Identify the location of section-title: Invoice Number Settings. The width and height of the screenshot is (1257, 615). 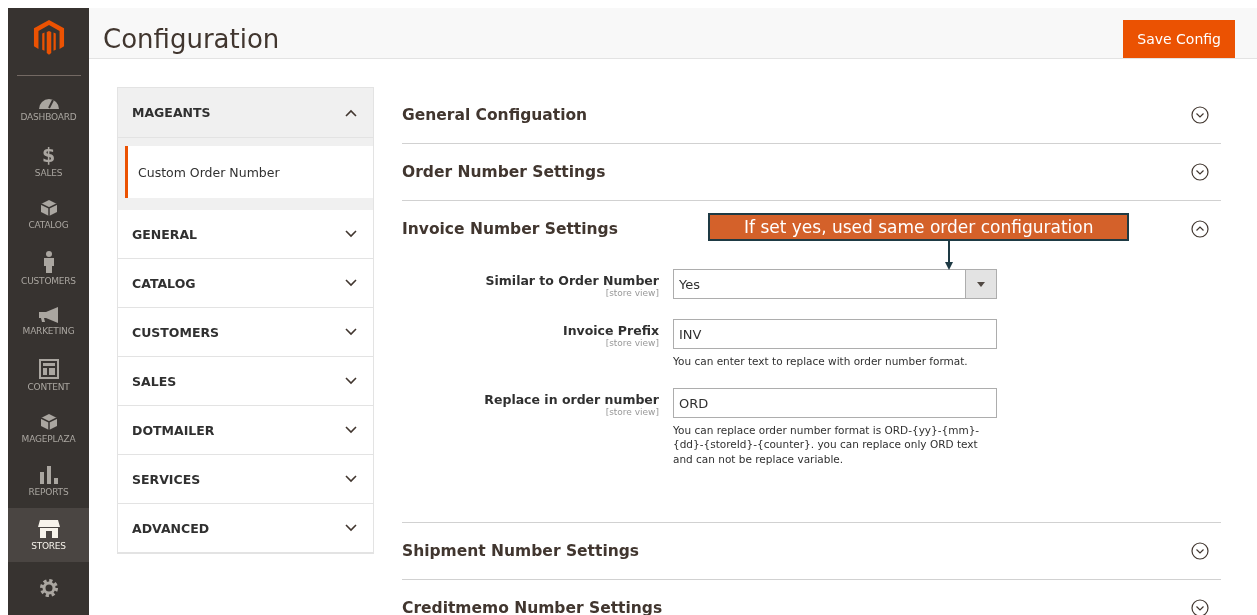
(510, 229).